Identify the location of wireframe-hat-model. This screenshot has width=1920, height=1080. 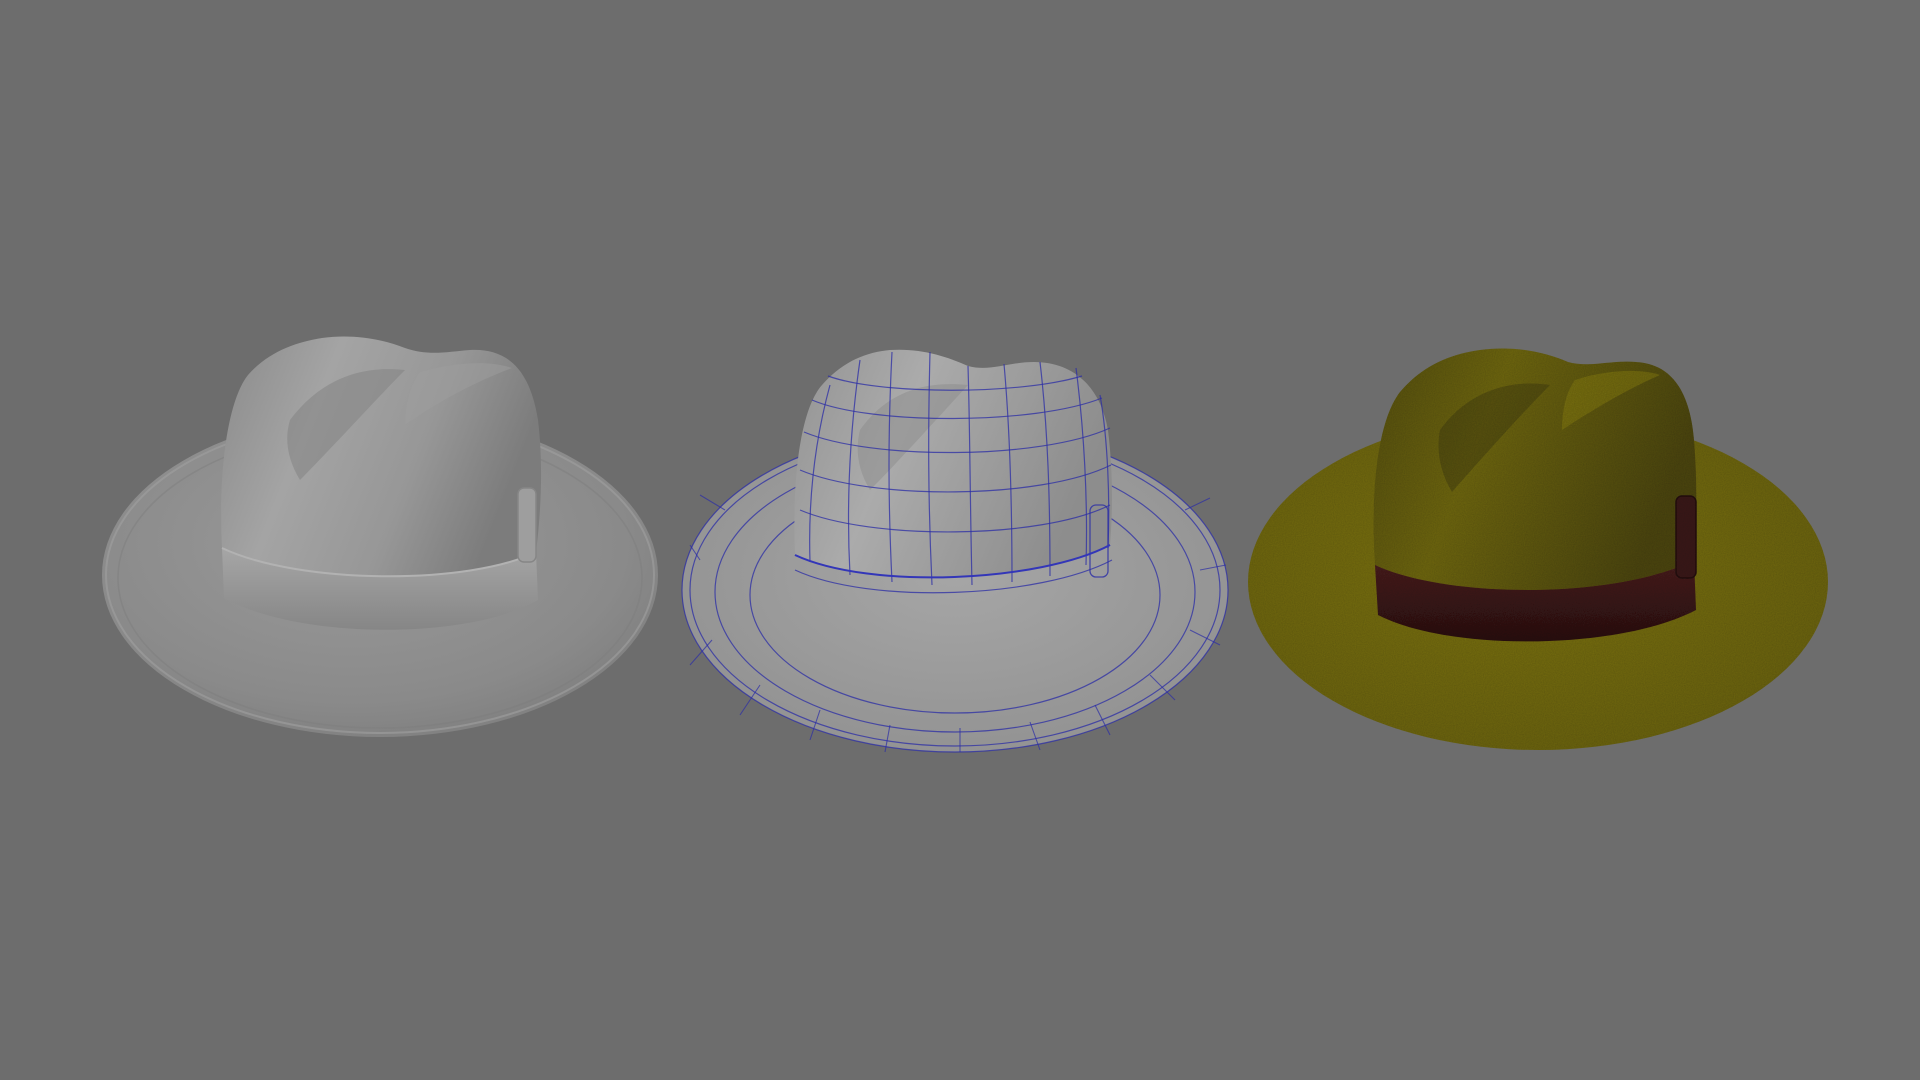
(955, 551).